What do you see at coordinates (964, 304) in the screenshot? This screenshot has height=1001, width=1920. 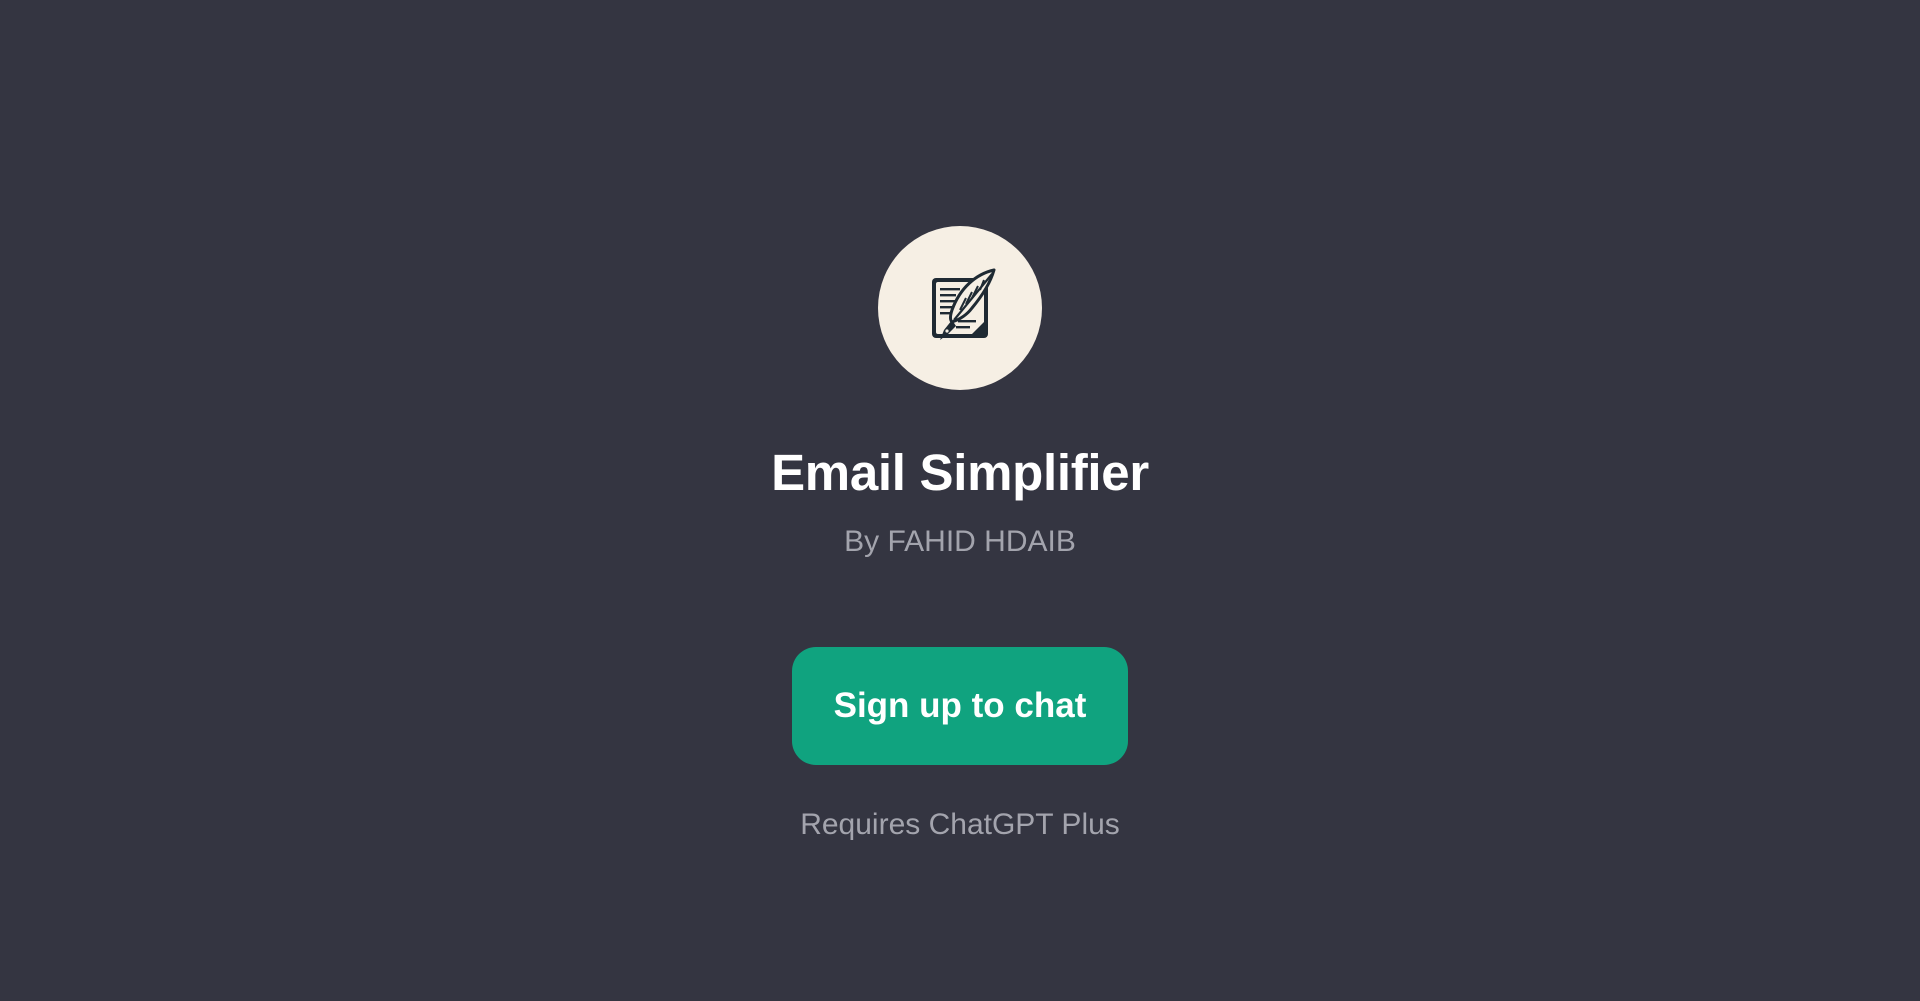 I see `quill-document-icon` at bounding box center [964, 304].